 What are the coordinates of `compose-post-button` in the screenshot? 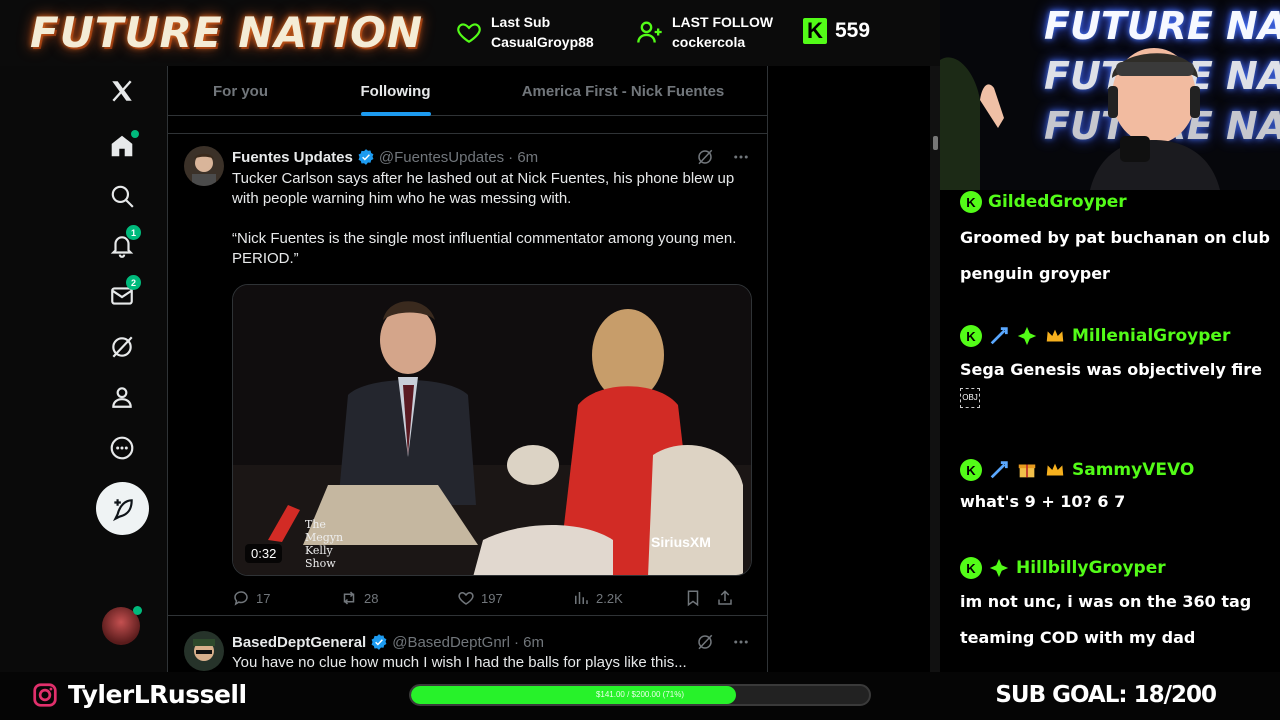 It's located at (122, 508).